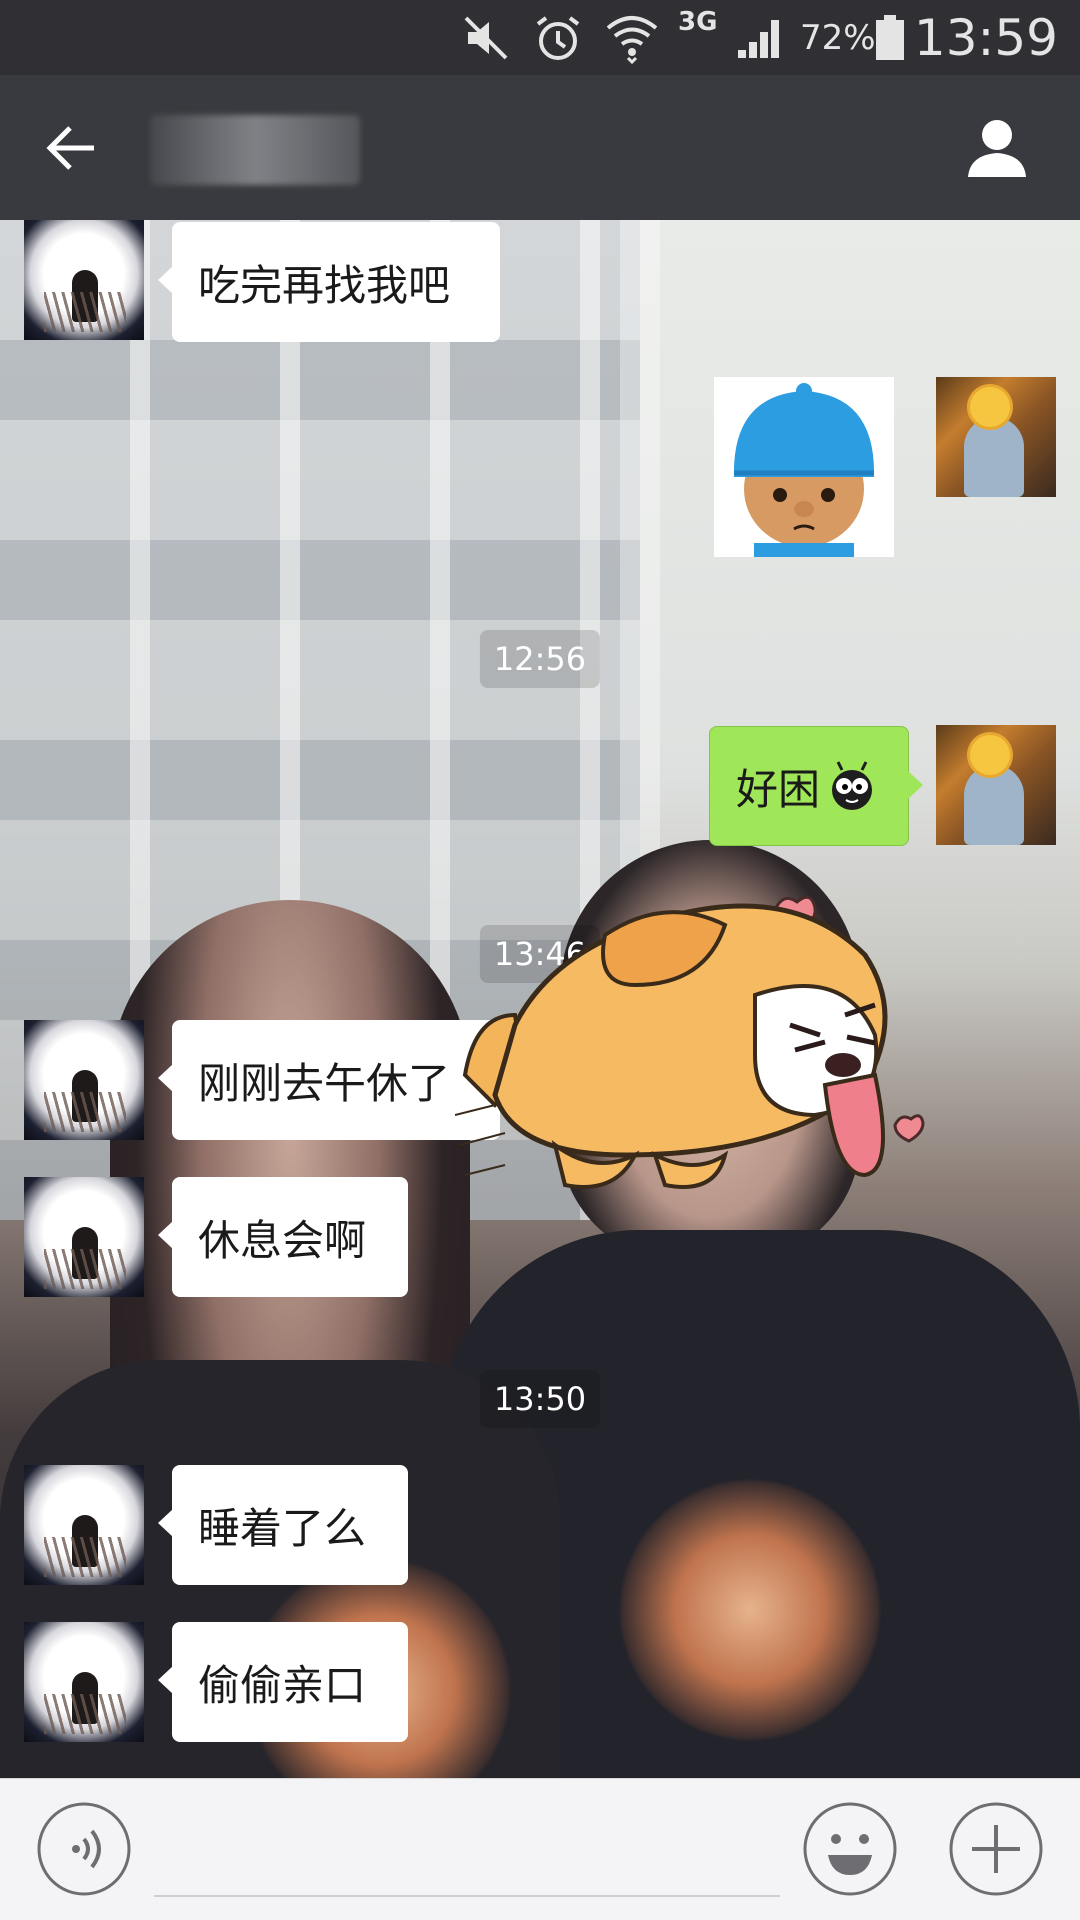 The height and width of the screenshot is (1920, 1080). I want to click on message-text-input, so click(467, 1849).